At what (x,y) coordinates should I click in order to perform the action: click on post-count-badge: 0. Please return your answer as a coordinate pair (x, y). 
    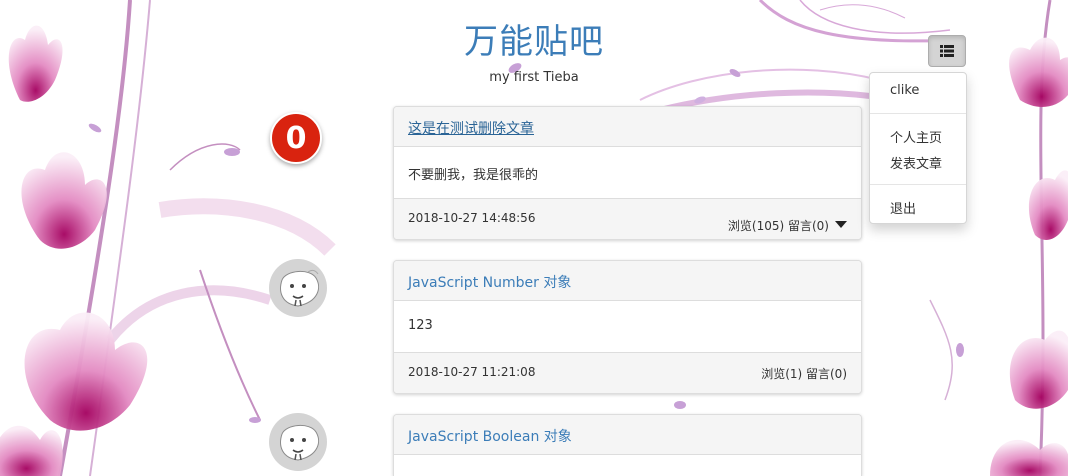
    Looking at the image, I should click on (296, 138).